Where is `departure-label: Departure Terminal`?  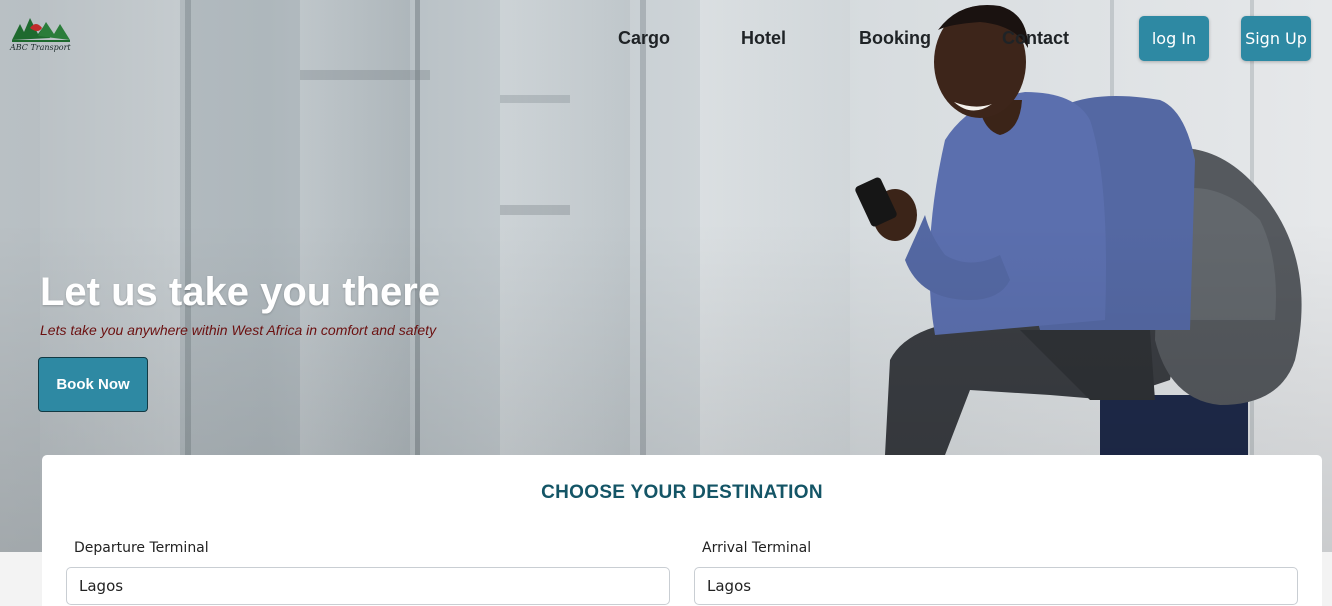
departure-label: Departure Terminal is located at coordinates (141, 548).